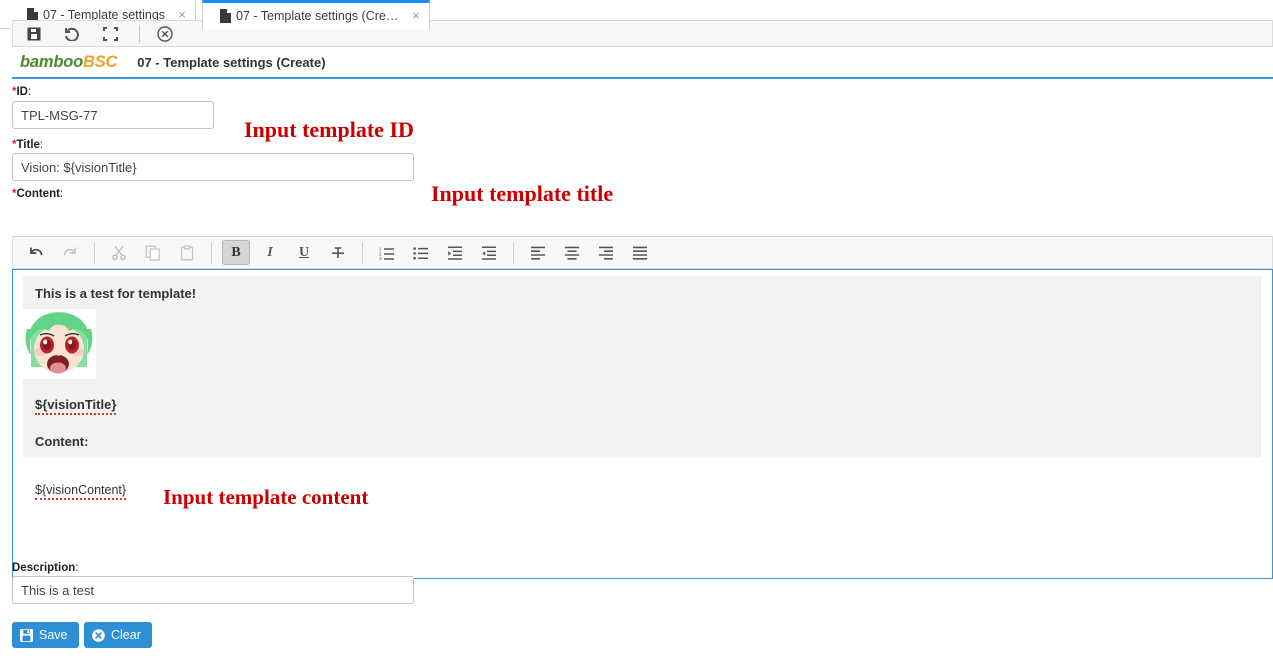 This screenshot has width=1273, height=660. I want to click on undo-icon, so click(36, 252).